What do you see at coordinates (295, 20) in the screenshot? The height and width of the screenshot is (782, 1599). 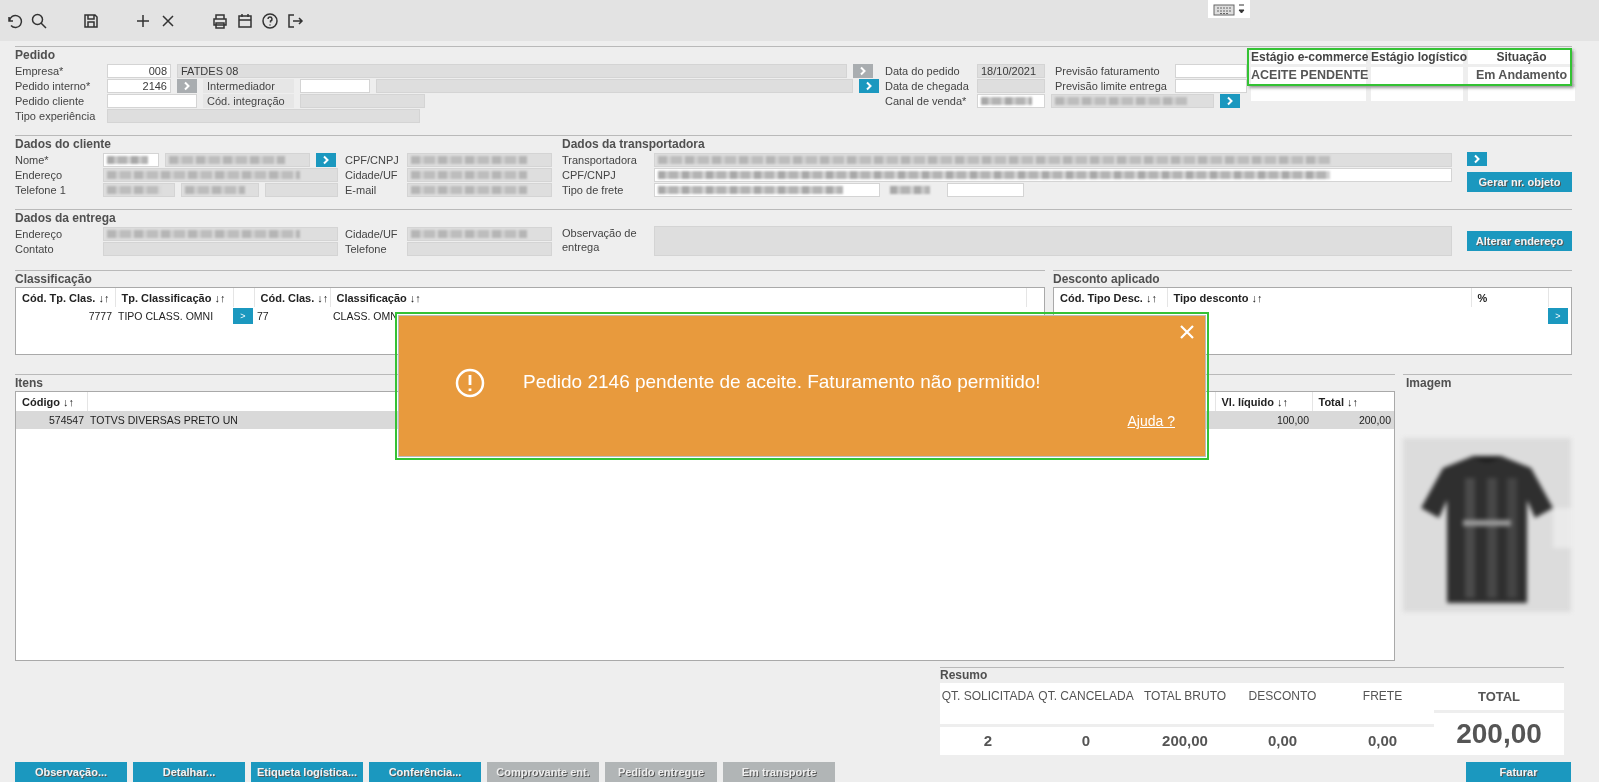 I see `exit-icon` at bounding box center [295, 20].